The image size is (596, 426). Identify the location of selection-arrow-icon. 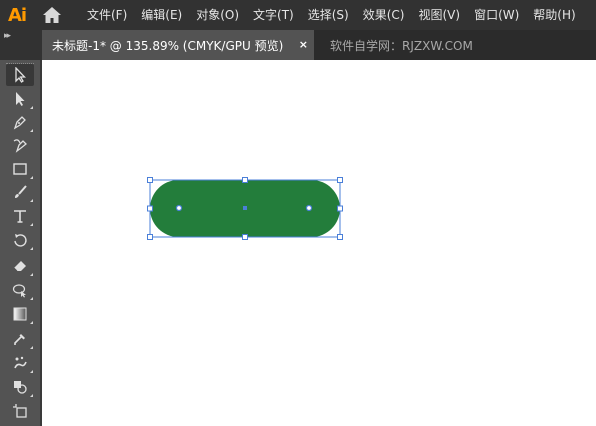
(21, 75).